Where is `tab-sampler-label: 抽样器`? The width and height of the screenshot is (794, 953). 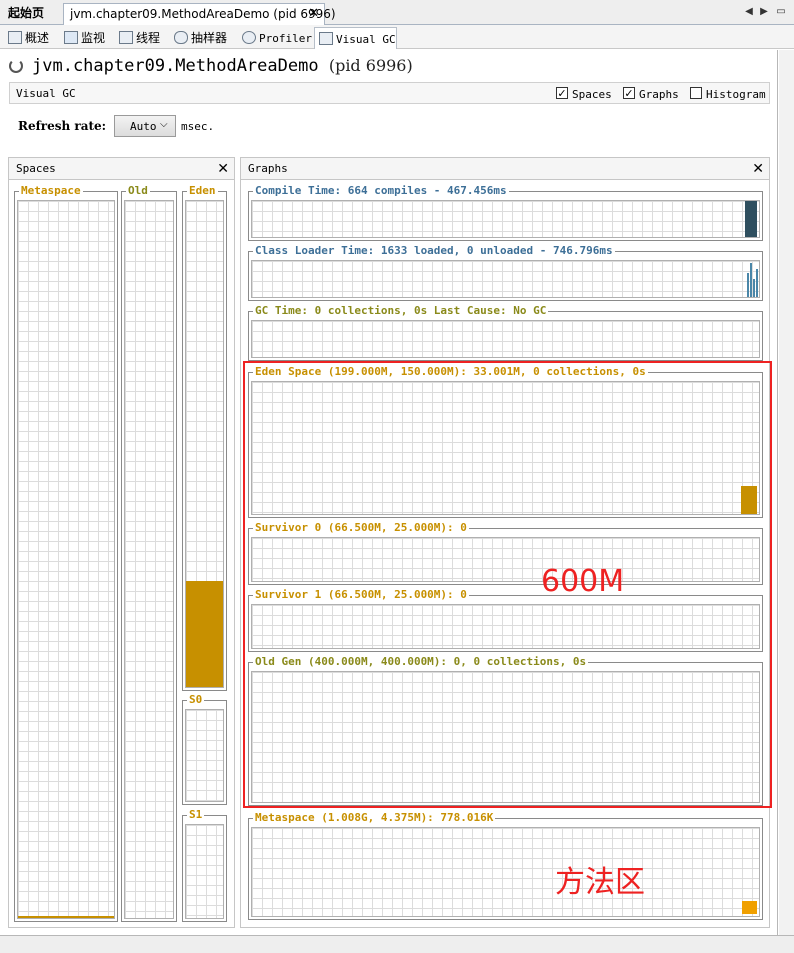 tab-sampler-label: 抽样器 is located at coordinates (209, 38).